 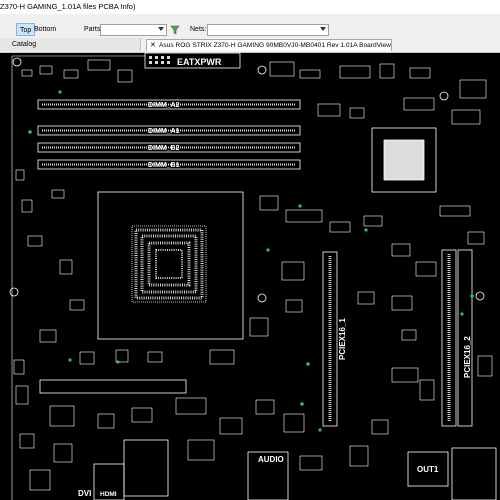 What do you see at coordinates (467, 357) in the screenshot?
I see `pcie-label-2: PCIEX16_2` at bounding box center [467, 357].